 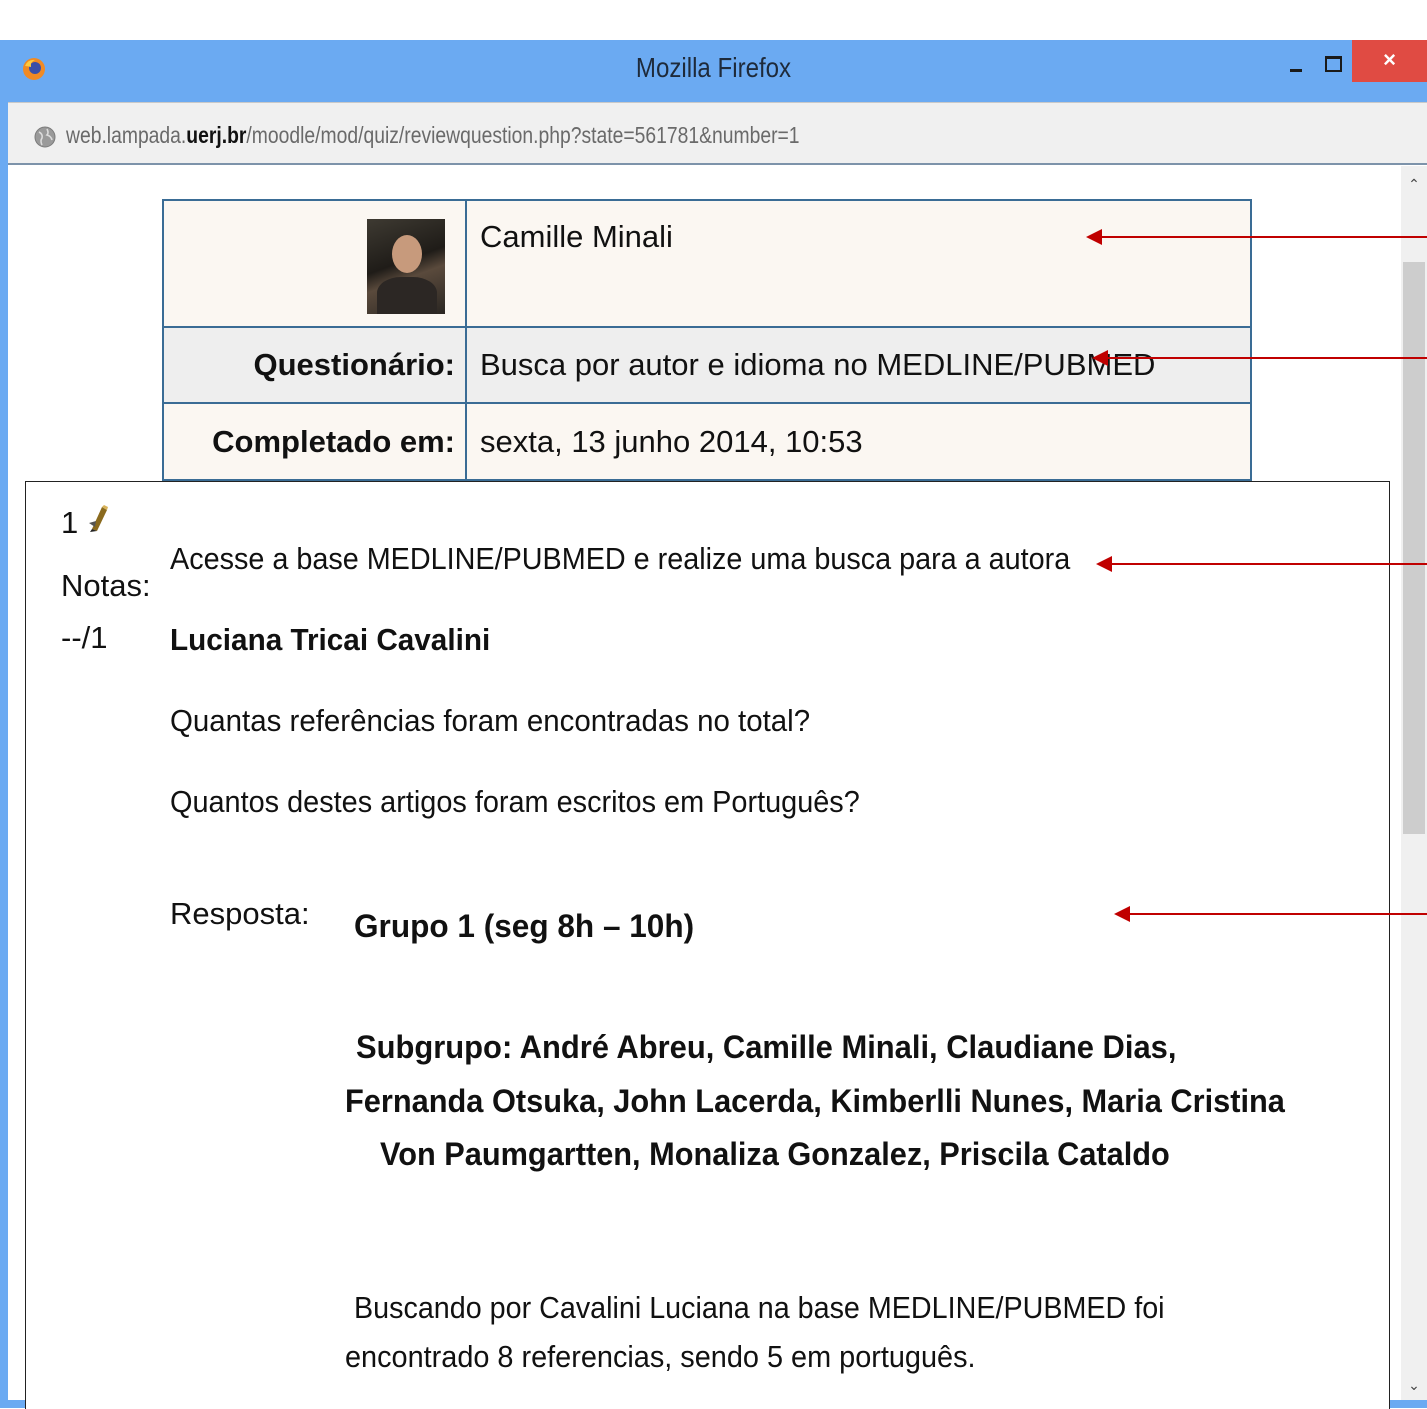 I want to click on pencil-icon, so click(x=99, y=518).